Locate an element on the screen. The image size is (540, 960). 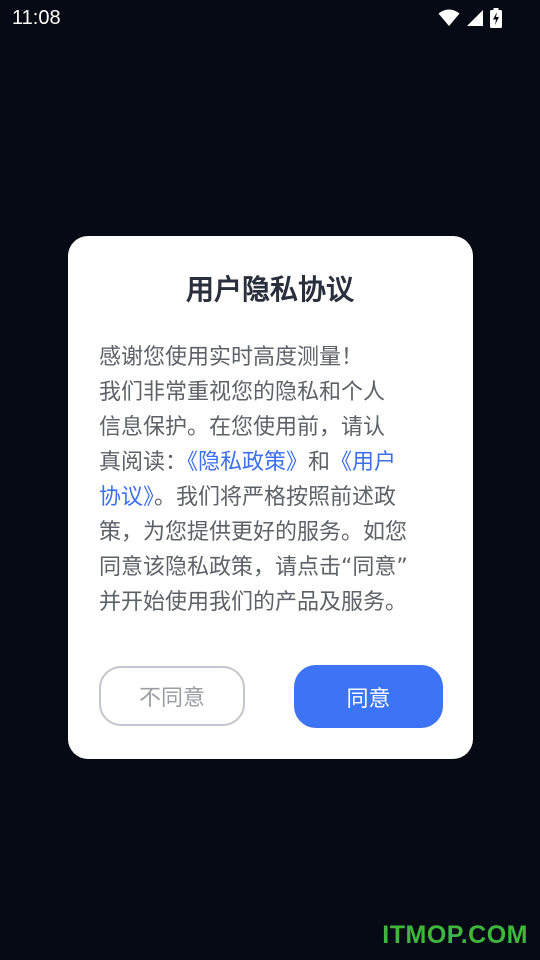
battery-charging-icon is located at coordinates (496, 18).